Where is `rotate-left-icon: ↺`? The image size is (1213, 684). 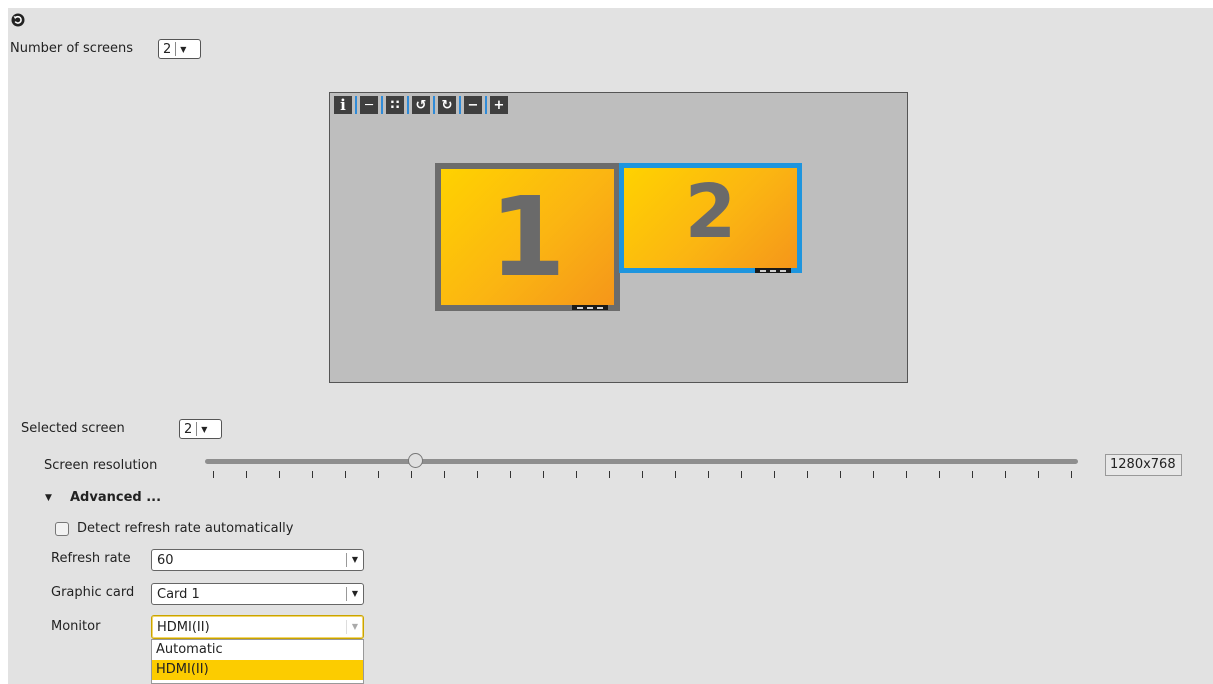 rotate-left-icon: ↺ is located at coordinates (421, 105).